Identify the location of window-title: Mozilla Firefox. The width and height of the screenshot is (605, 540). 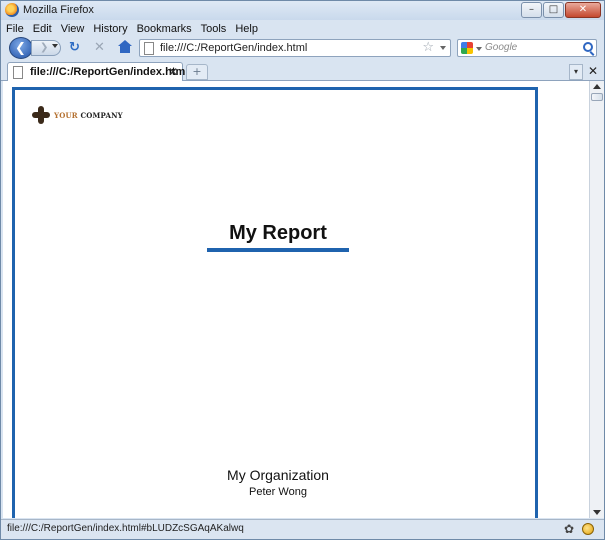
(58, 10).